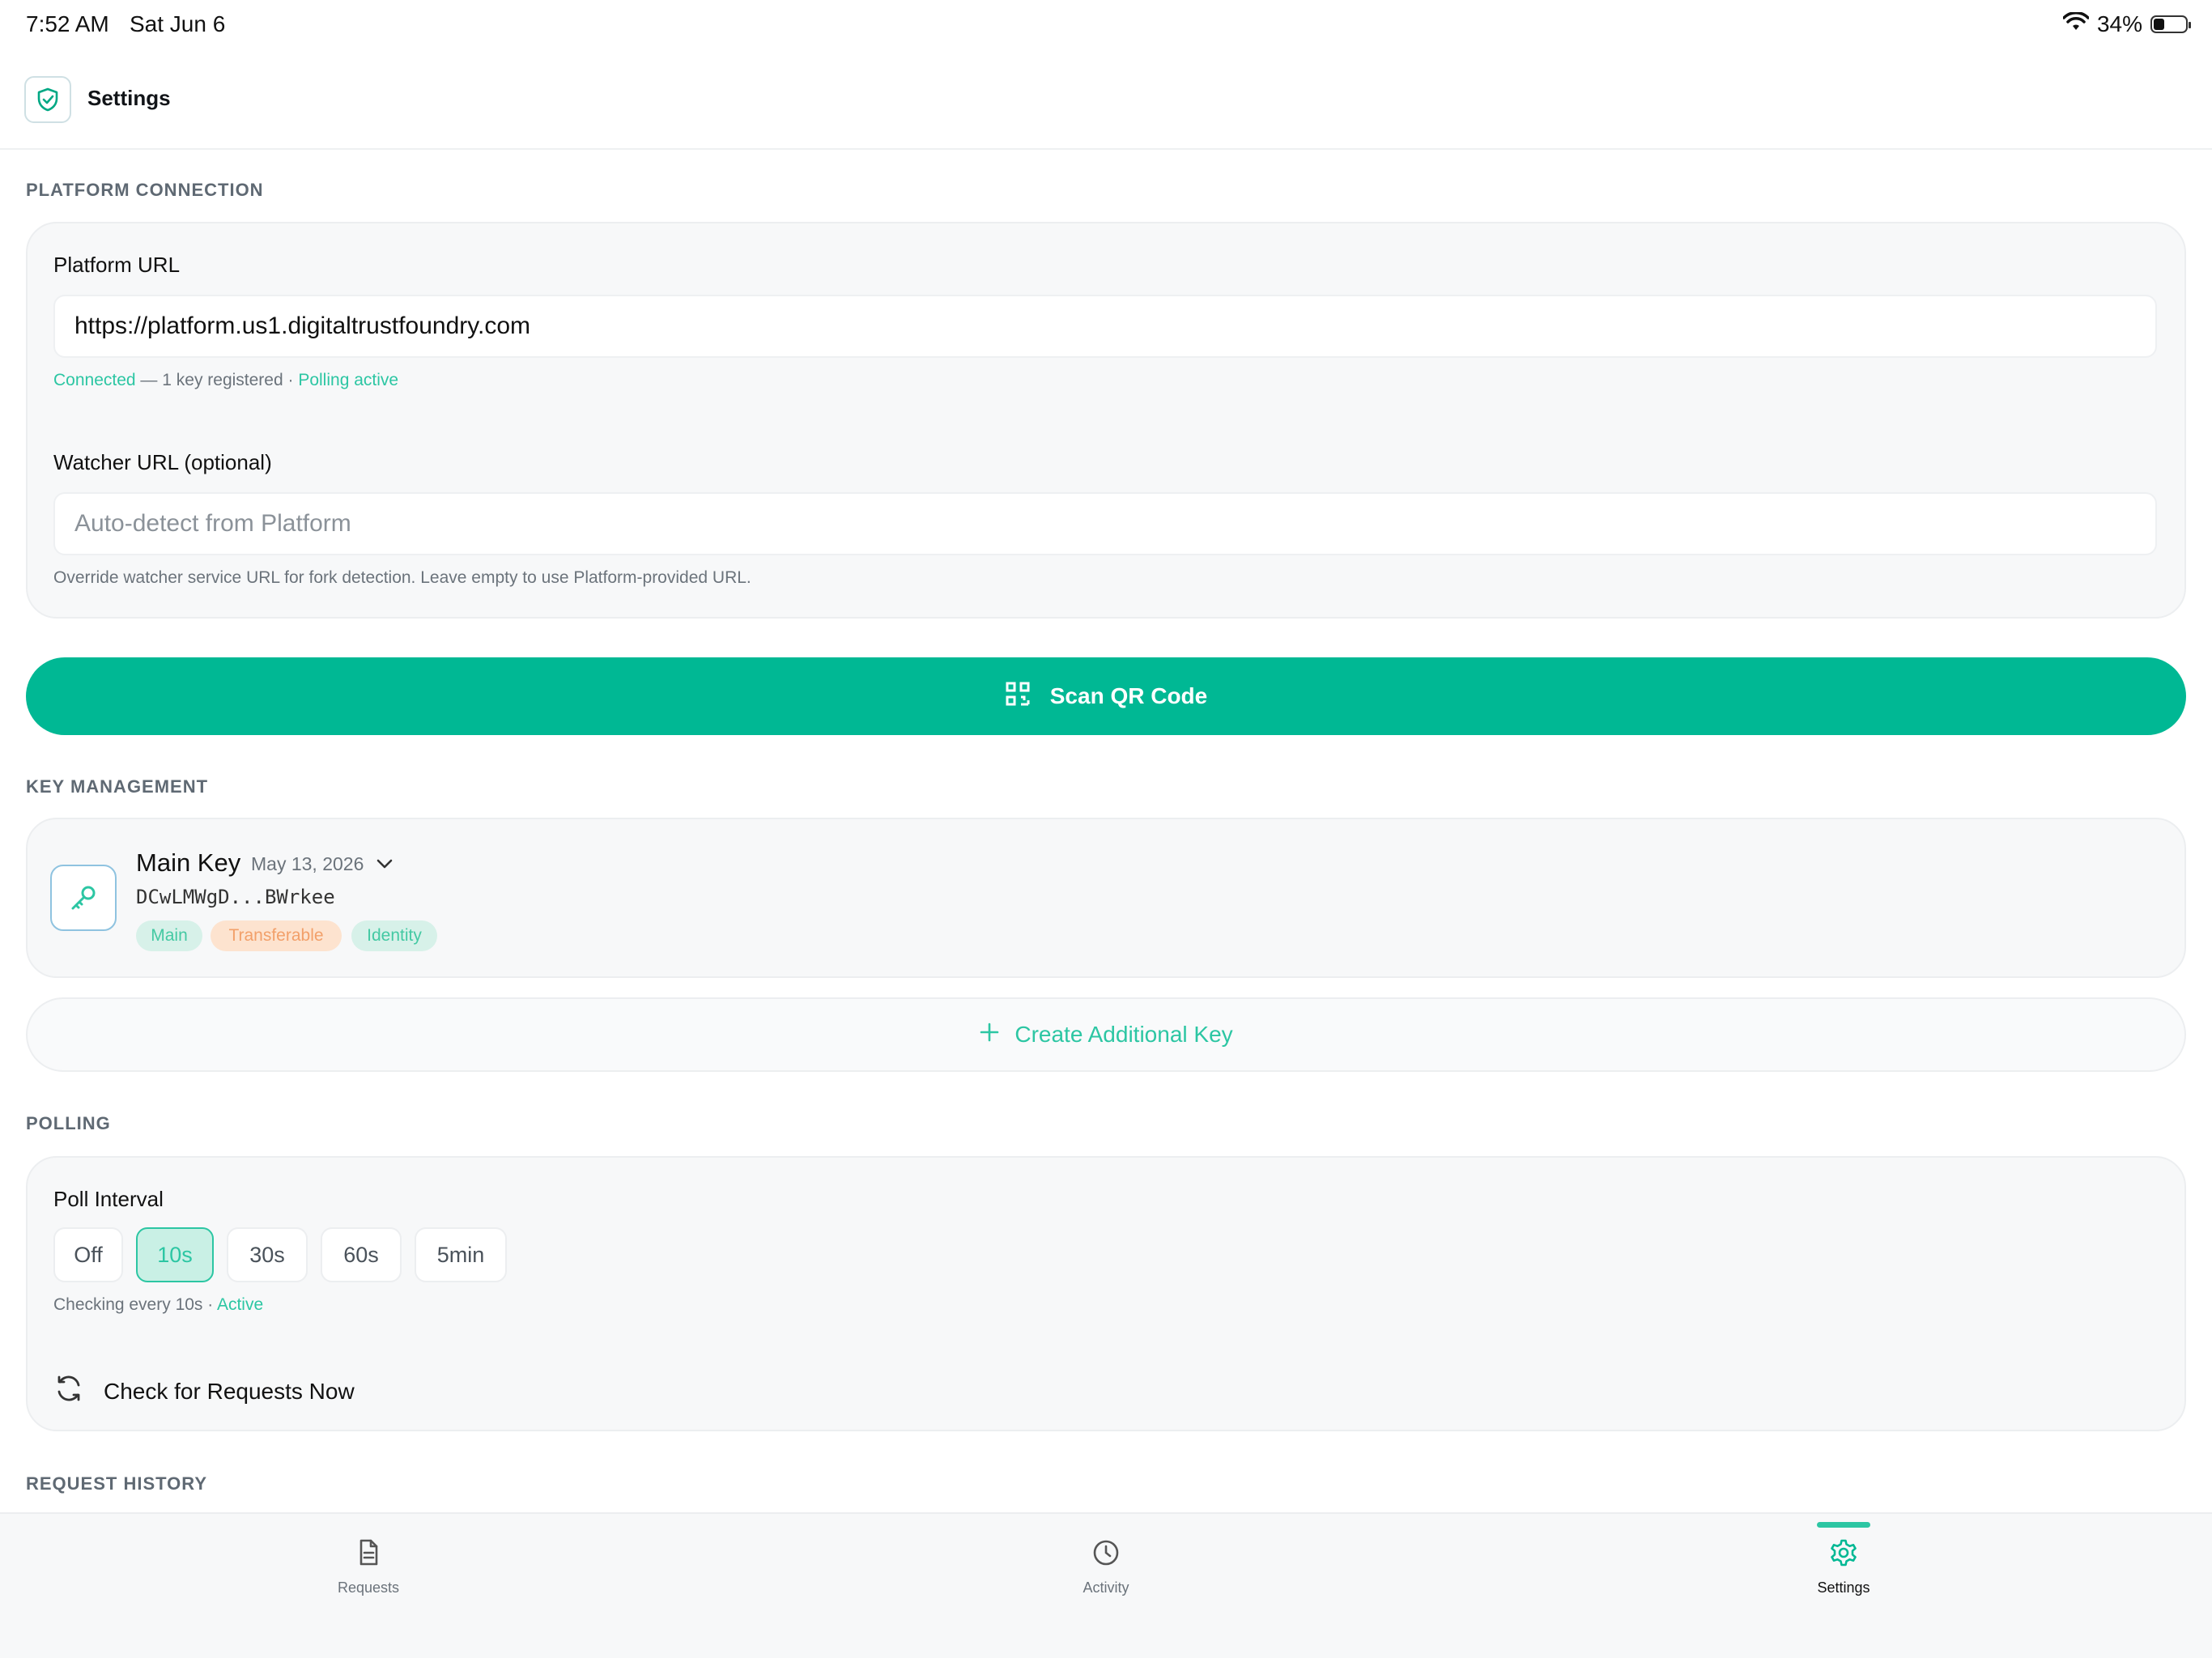 This screenshot has height=1658, width=2212. Describe the element at coordinates (461, 1254) in the screenshot. I see `poll-option-5min: 5min` at that location.